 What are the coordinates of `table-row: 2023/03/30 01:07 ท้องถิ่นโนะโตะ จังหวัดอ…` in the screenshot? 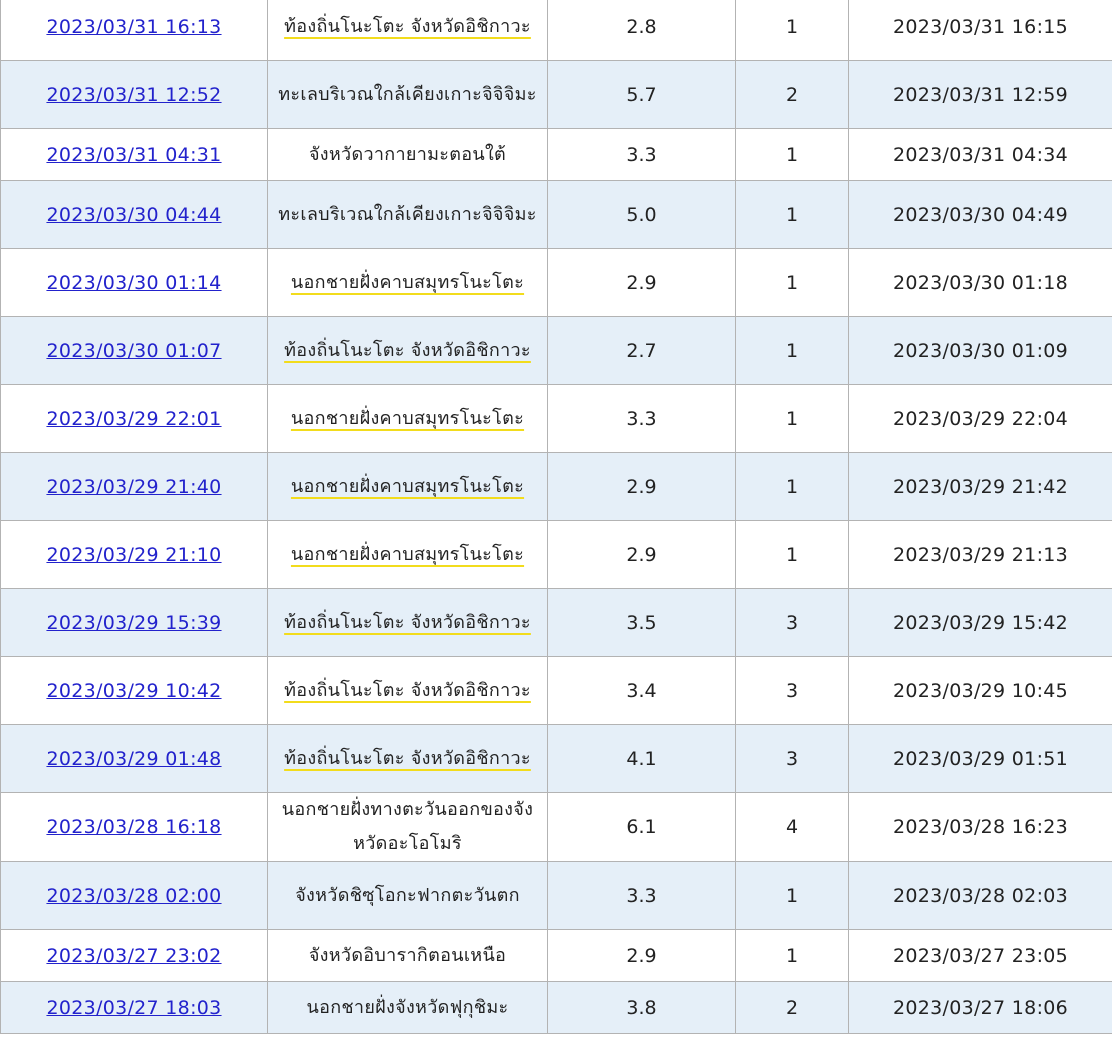 It's located at (556, 350).